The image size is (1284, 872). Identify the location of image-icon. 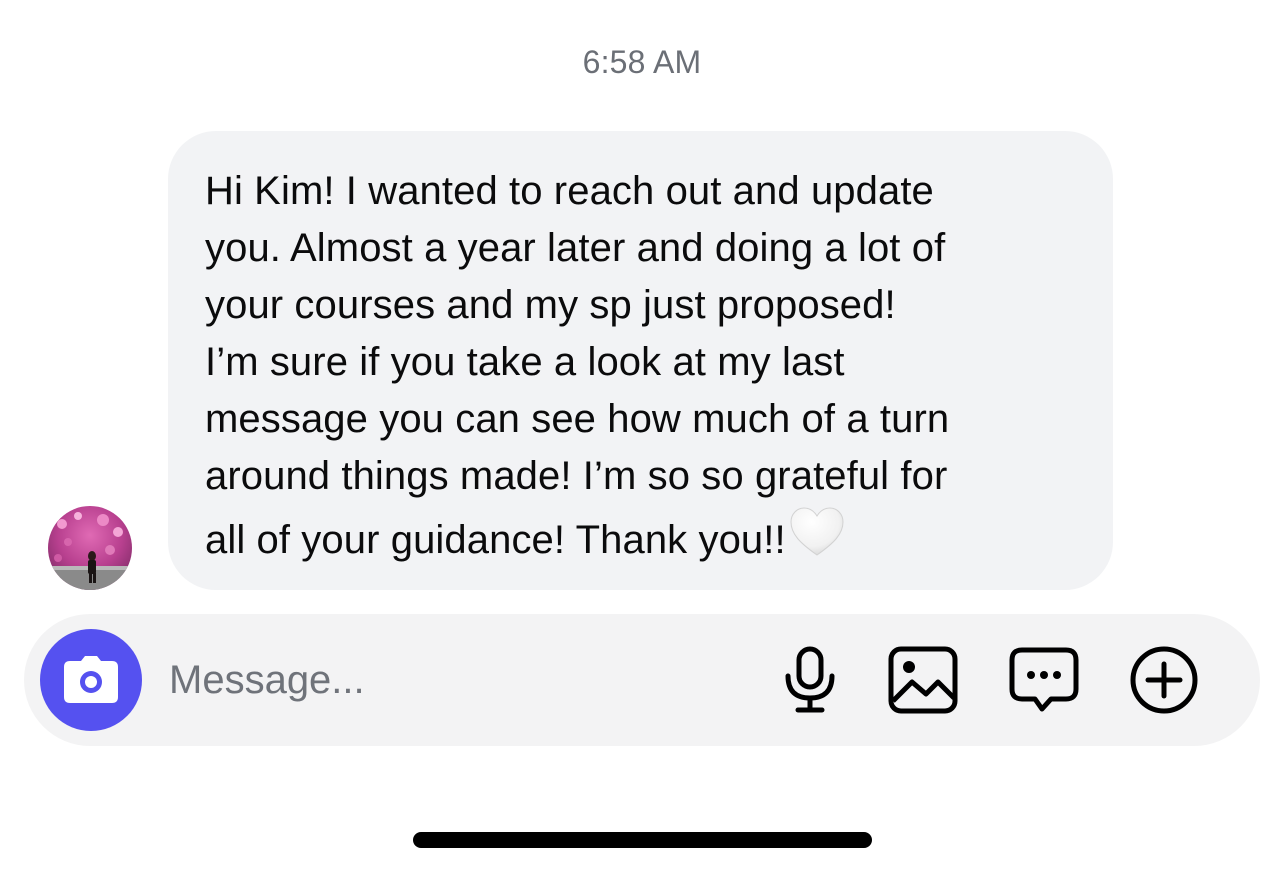
(923, 680).